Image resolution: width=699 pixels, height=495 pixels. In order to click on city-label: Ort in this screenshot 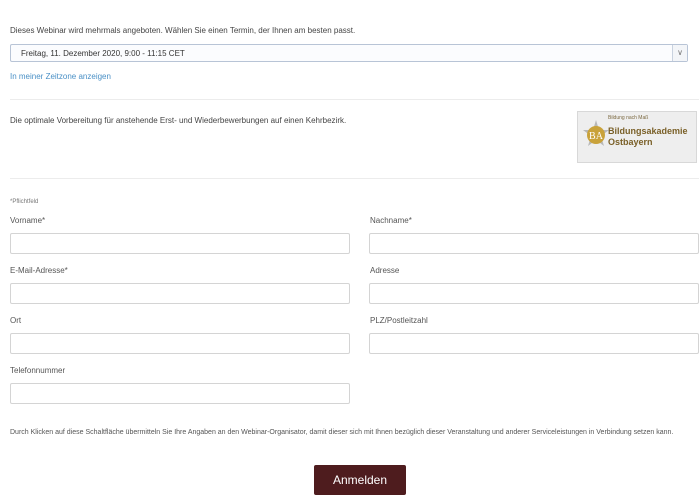, I will do `click(16, 320)`.